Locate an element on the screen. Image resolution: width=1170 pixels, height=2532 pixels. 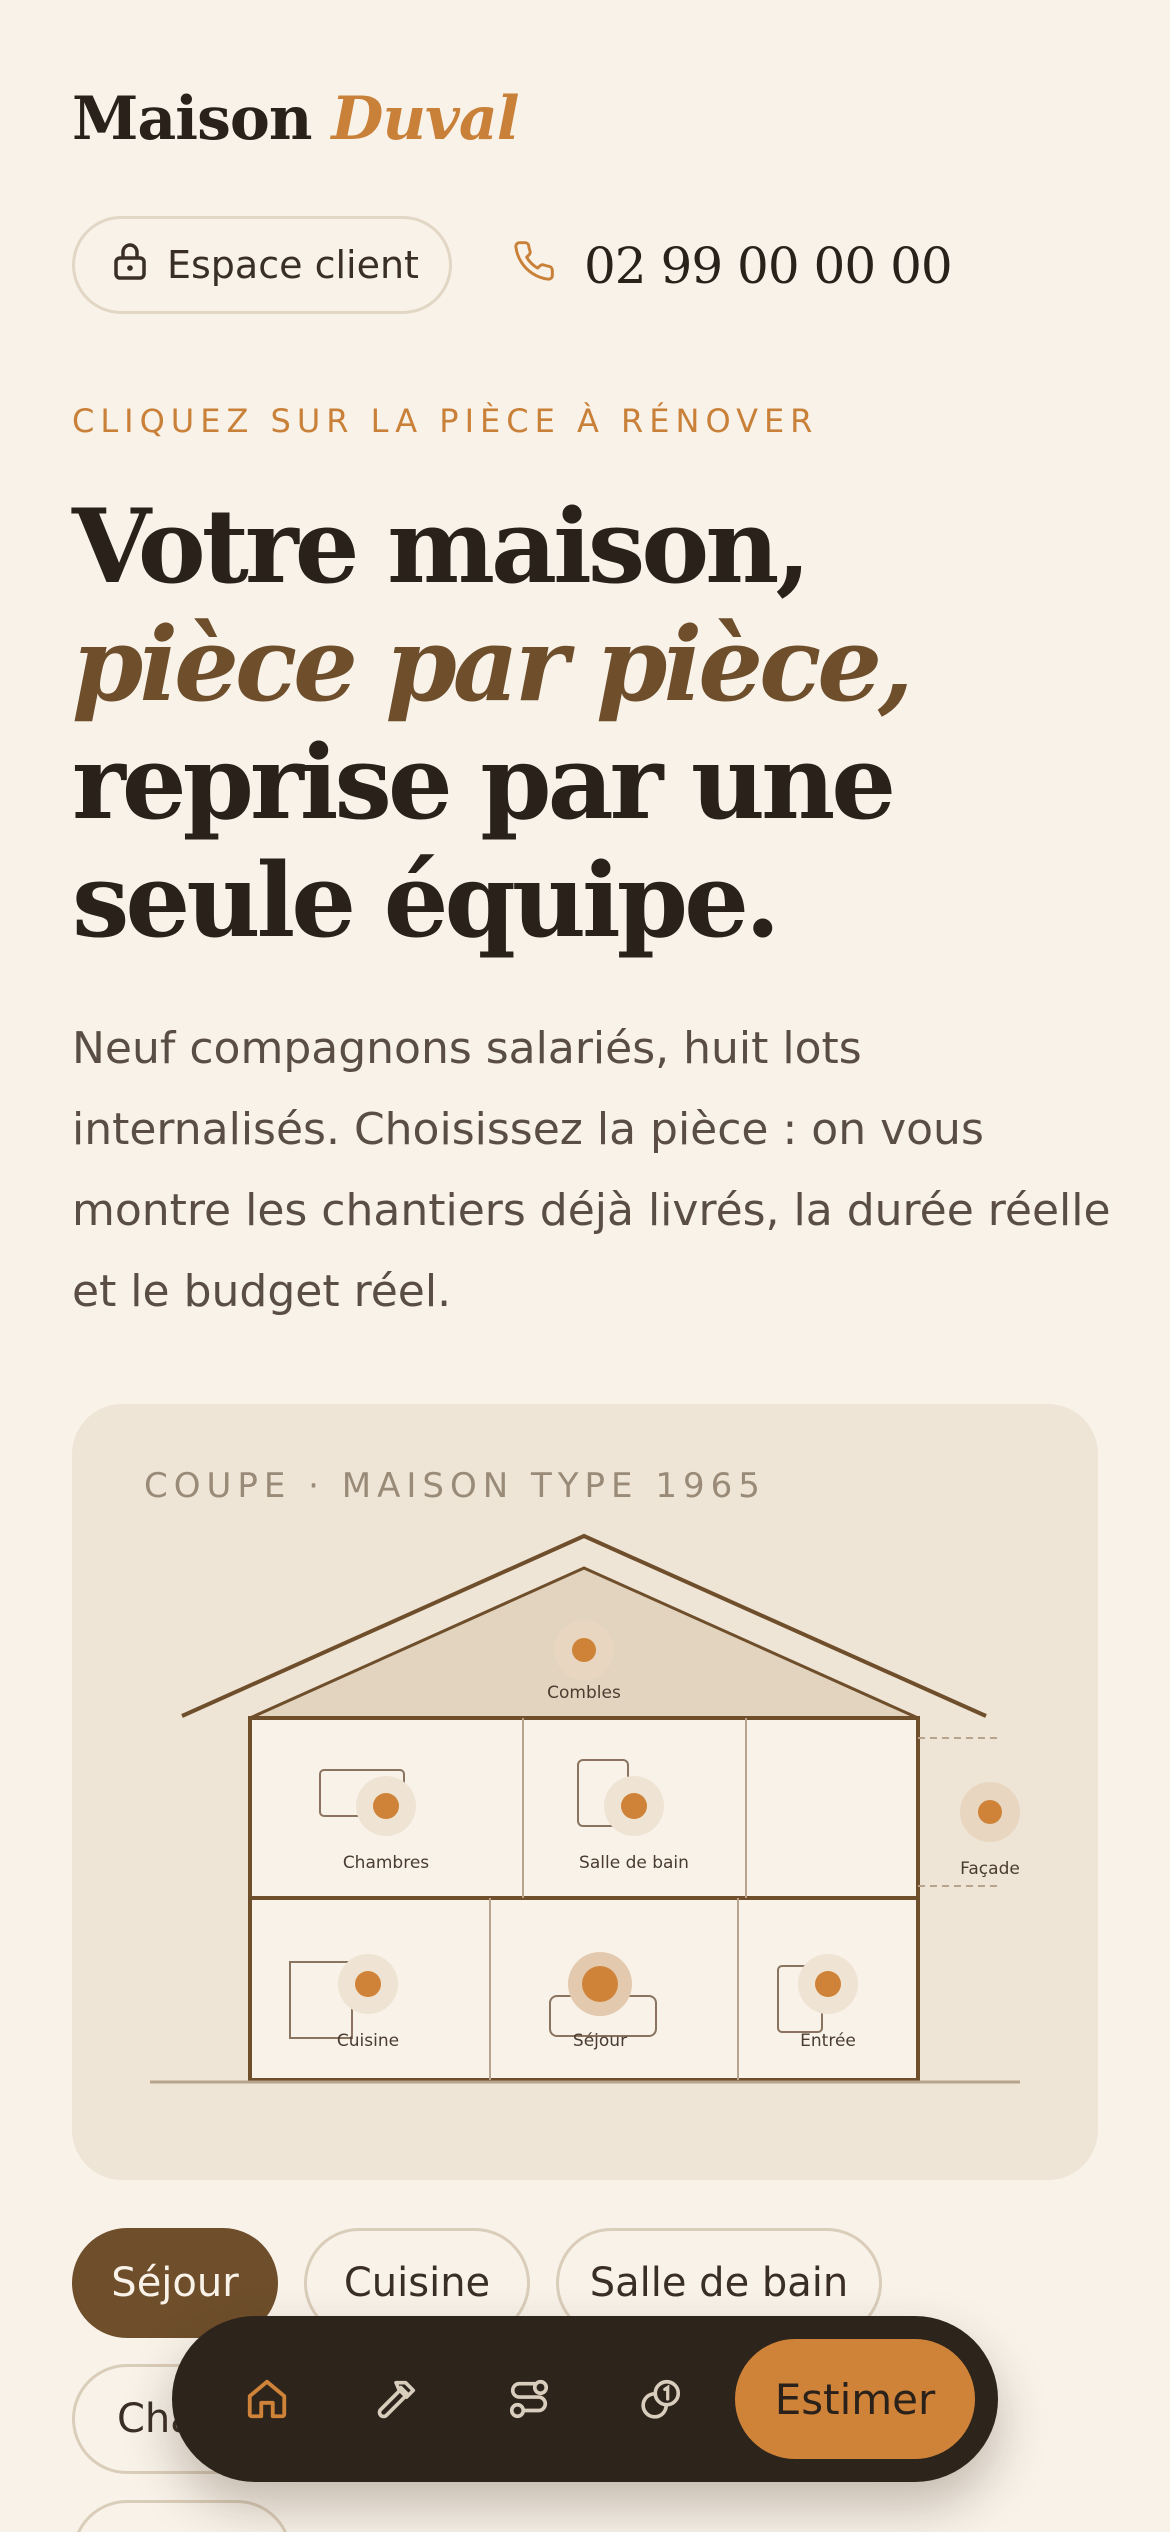
room-label-chambres: Chambres is located at coordinates (386, 1863).